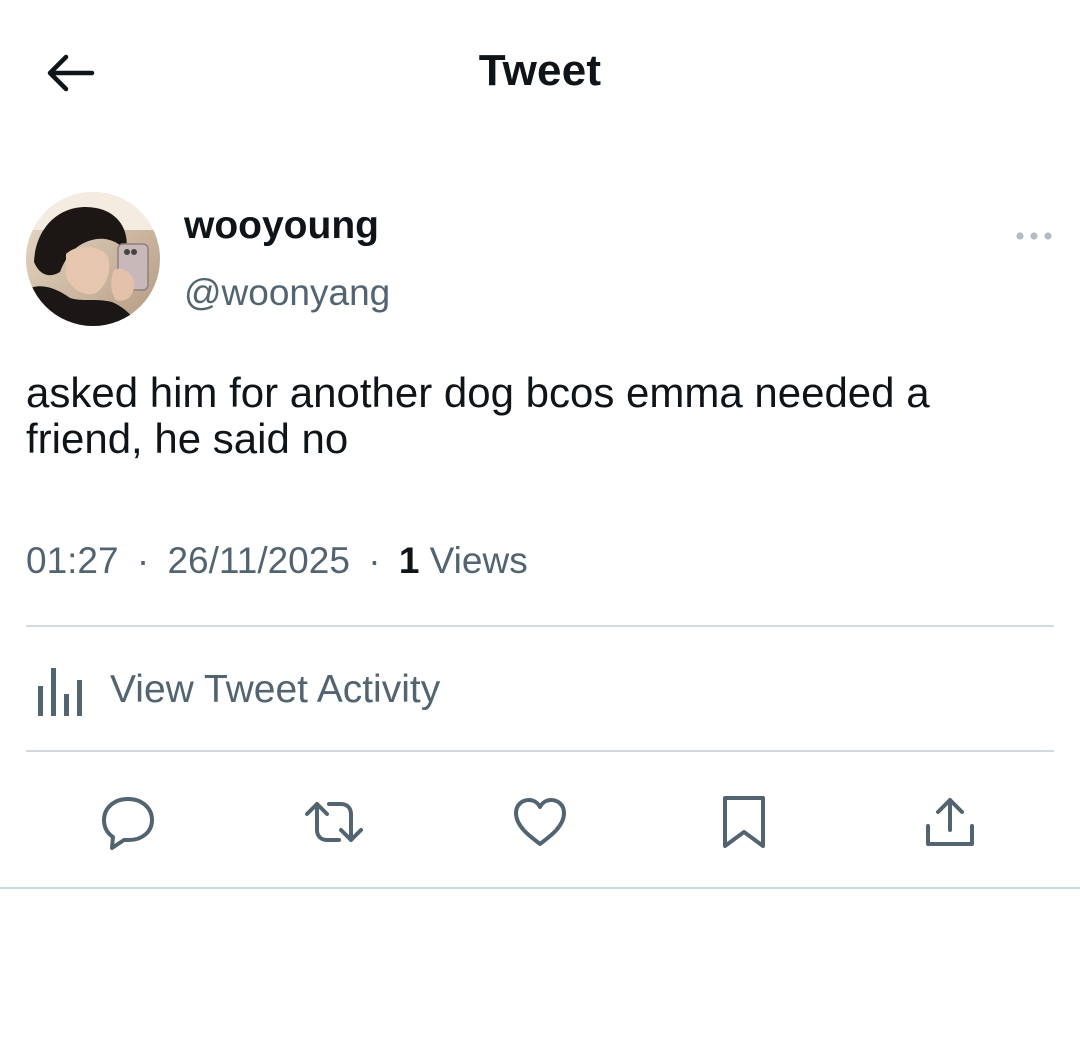 The image size is (1080, 1055). What do you see at coordinates (275, 689) in the screenshot?
I see `view-tweet-activity-label: View Tweet Activity` at bounding box center [275, 689].